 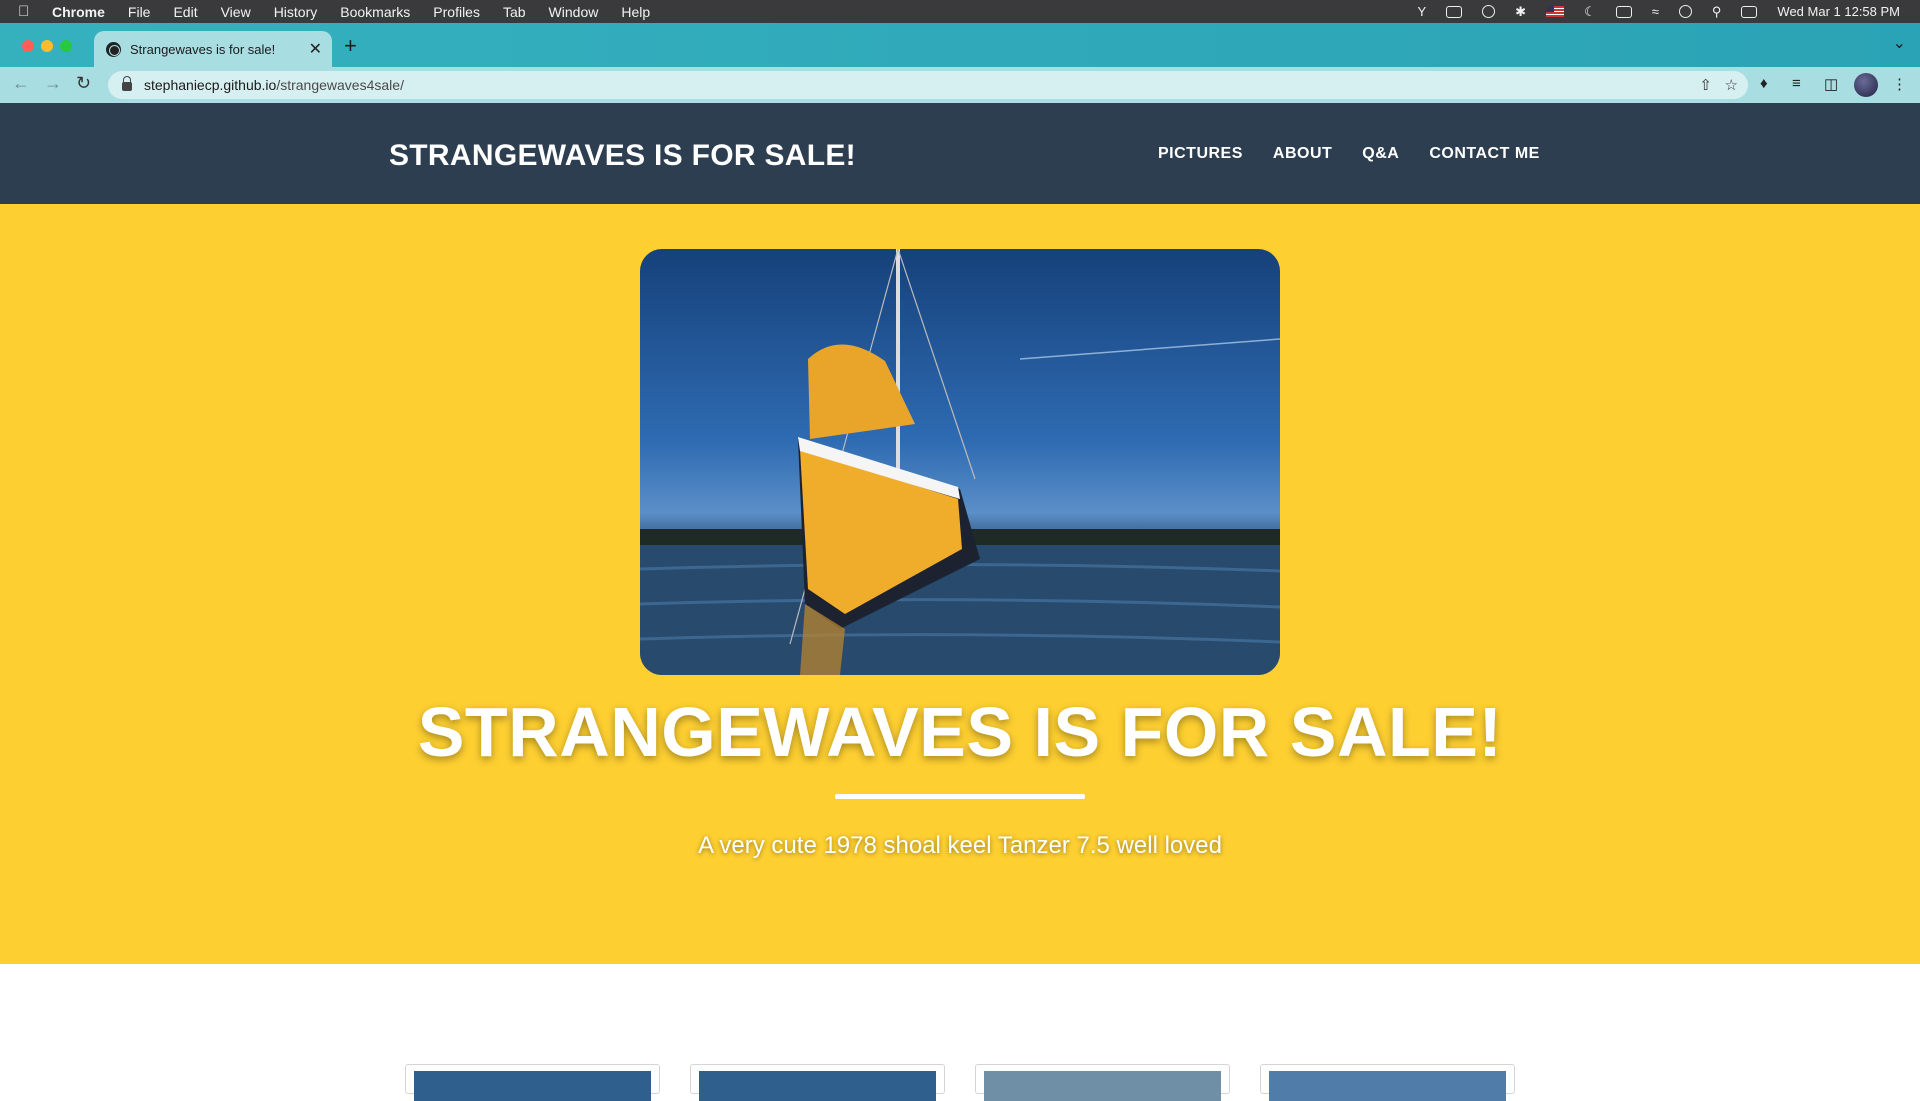 What do you see at coordinates (1454, 11) in the screenshot?
I see `display-icon` at bounding box center [1454, 11].